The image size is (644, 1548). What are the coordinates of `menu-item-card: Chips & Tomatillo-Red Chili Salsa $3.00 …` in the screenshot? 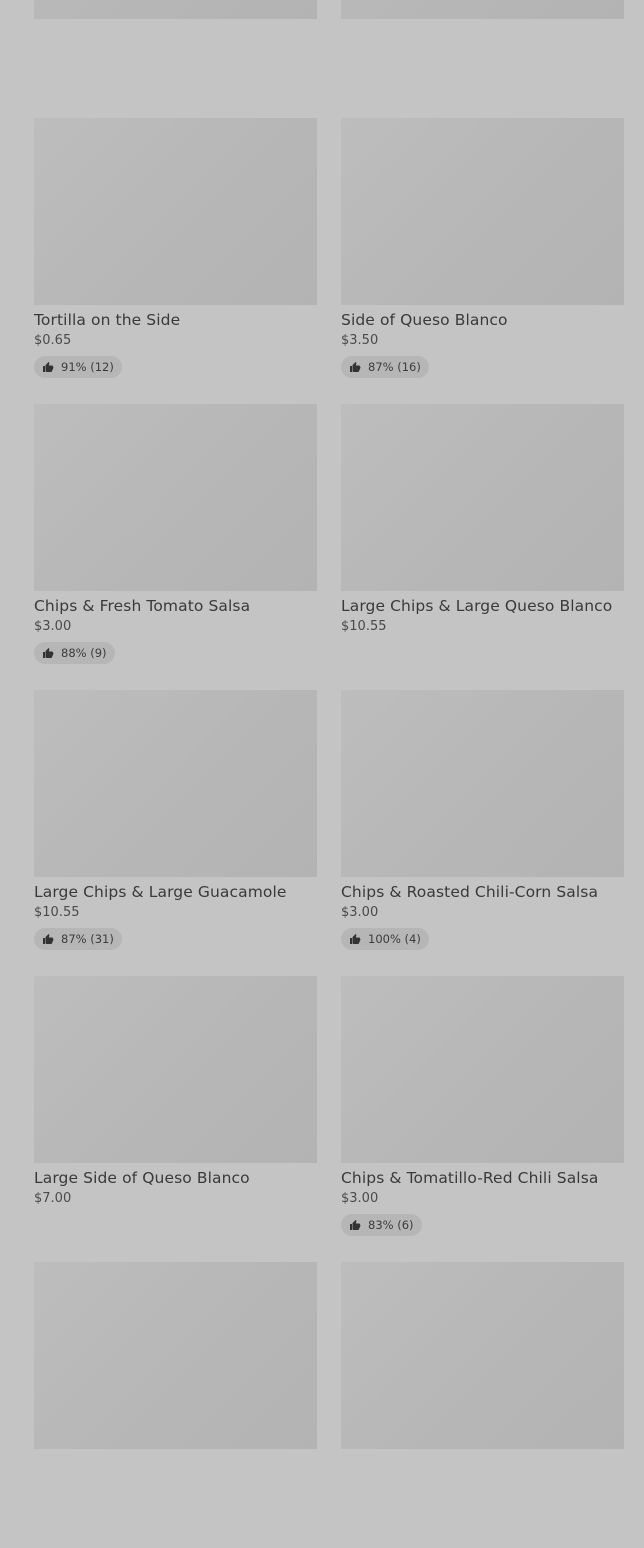 It's located at (482, 1119).